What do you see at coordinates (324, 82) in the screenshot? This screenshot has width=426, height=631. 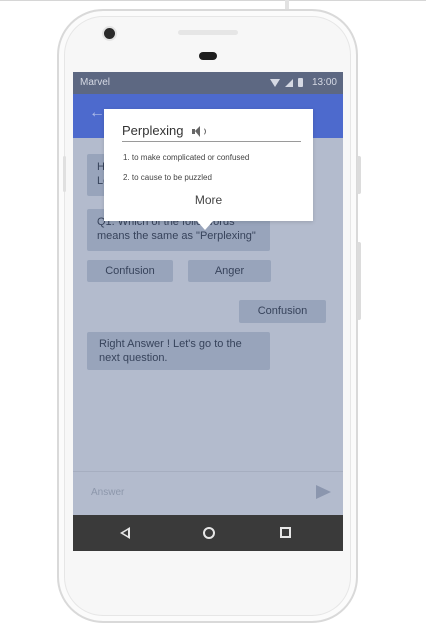 I see `clock: 13:00` at bounding box center [324, 82].